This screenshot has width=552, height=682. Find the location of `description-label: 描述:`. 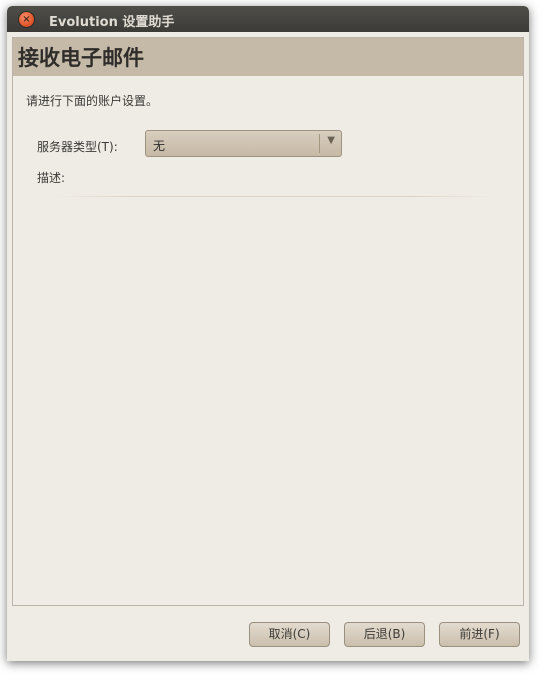

description-label: 描述: is located at coordinates (51, 178).